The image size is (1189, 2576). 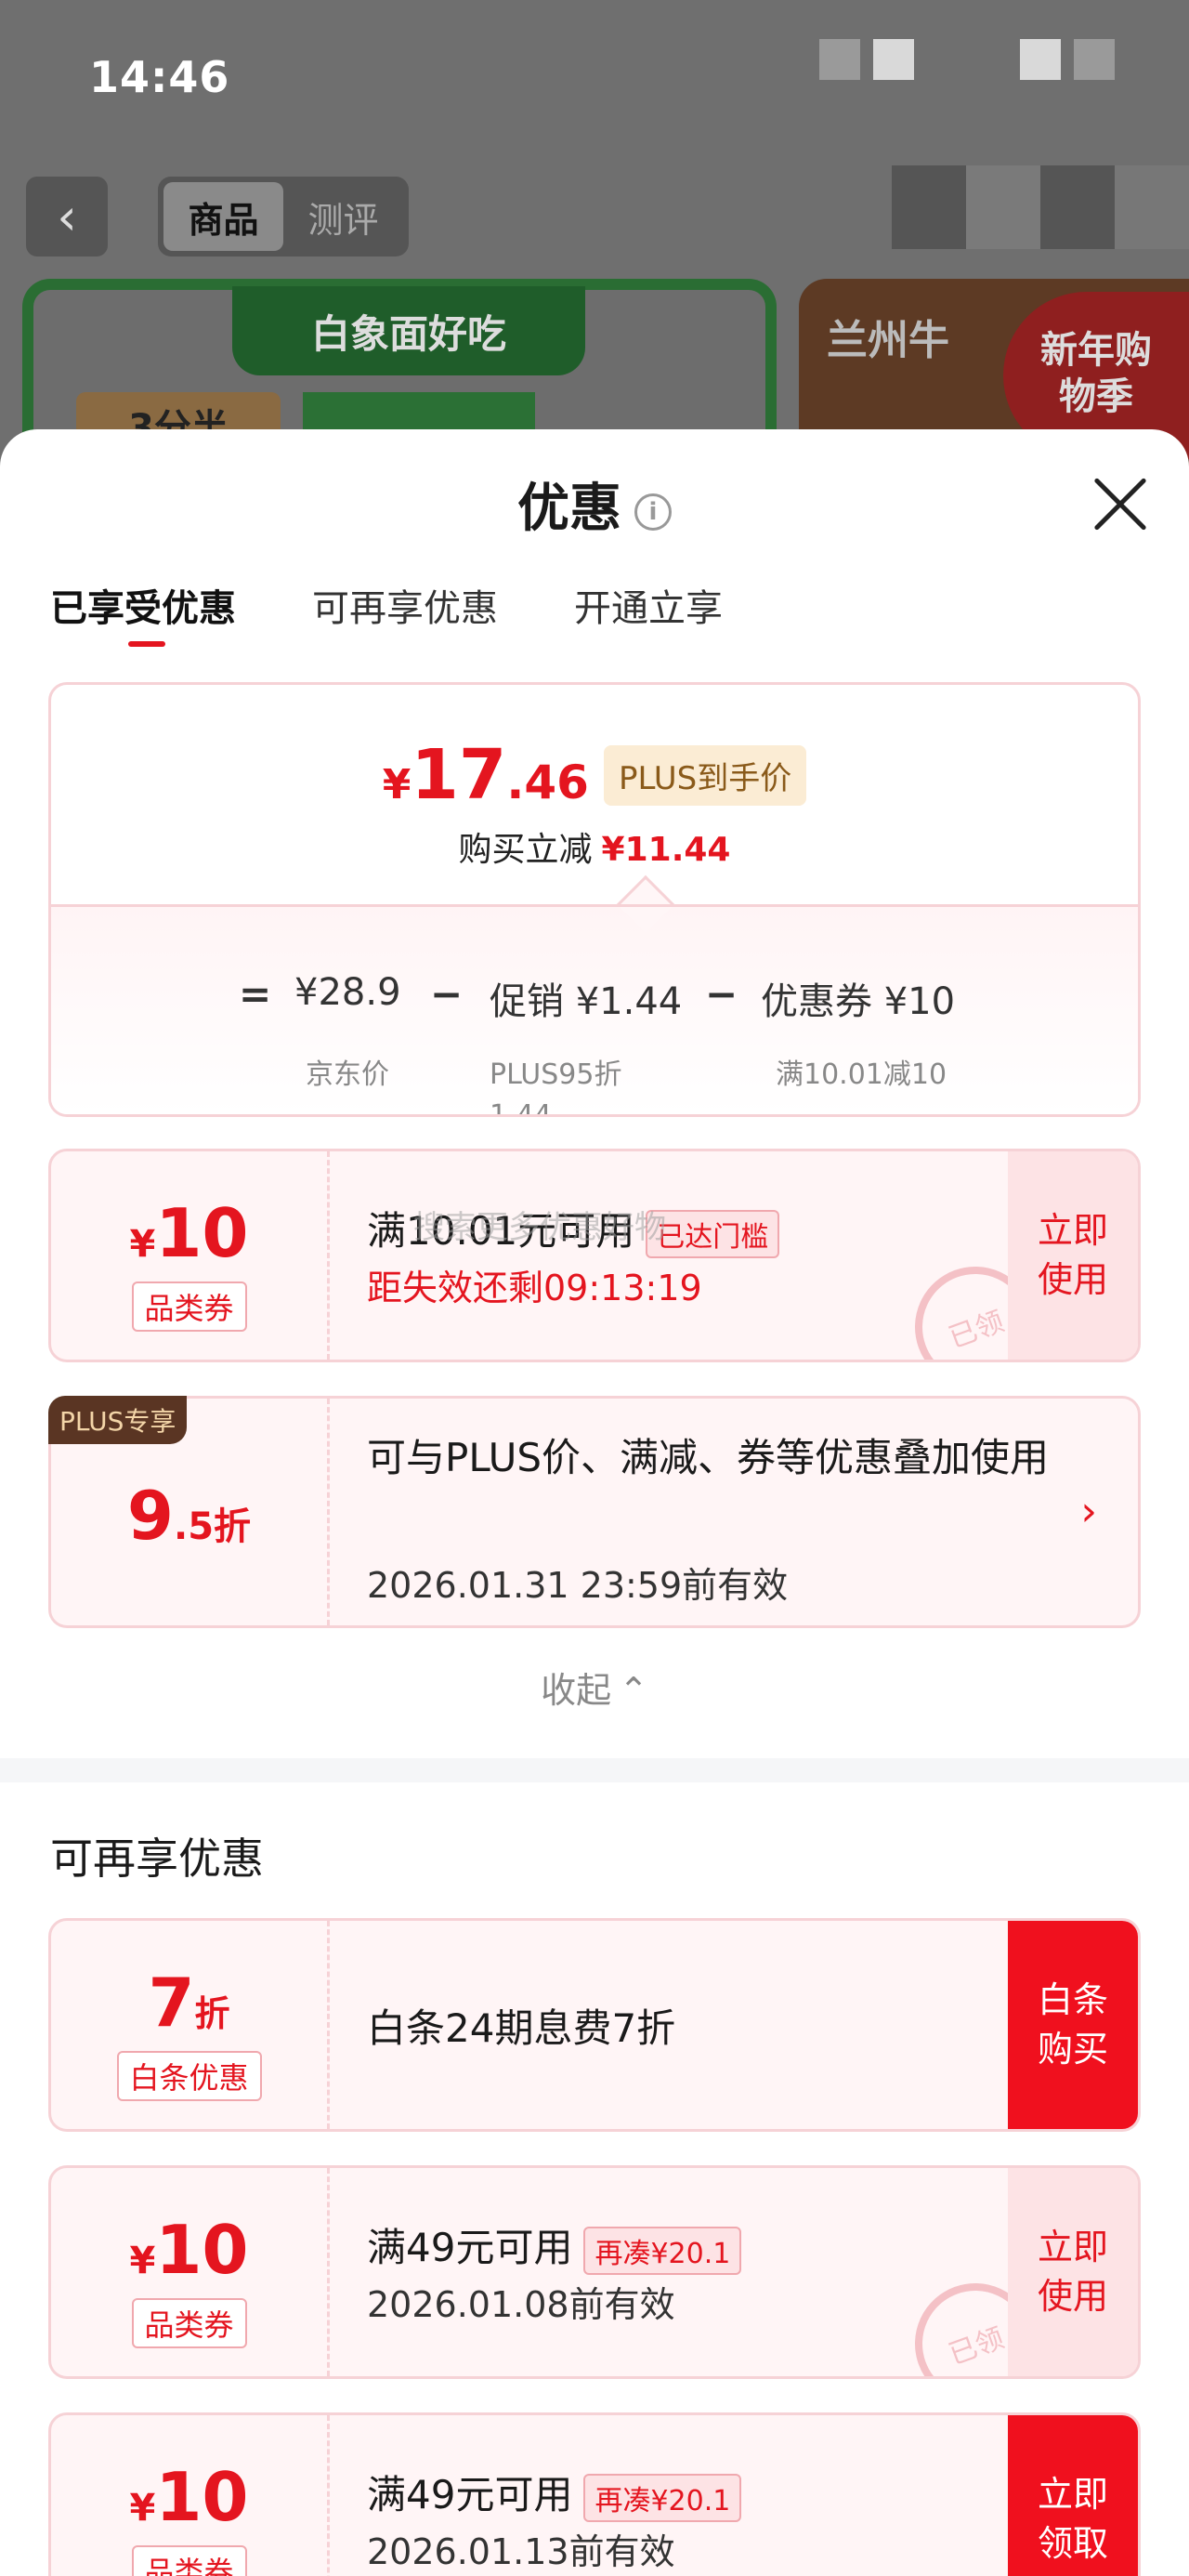 What do you see at coordinates (521, 2551) in the screenshot?
I see `coupon-valid-date: 2026.01.13前有效` at bounding box center [521, 2551].